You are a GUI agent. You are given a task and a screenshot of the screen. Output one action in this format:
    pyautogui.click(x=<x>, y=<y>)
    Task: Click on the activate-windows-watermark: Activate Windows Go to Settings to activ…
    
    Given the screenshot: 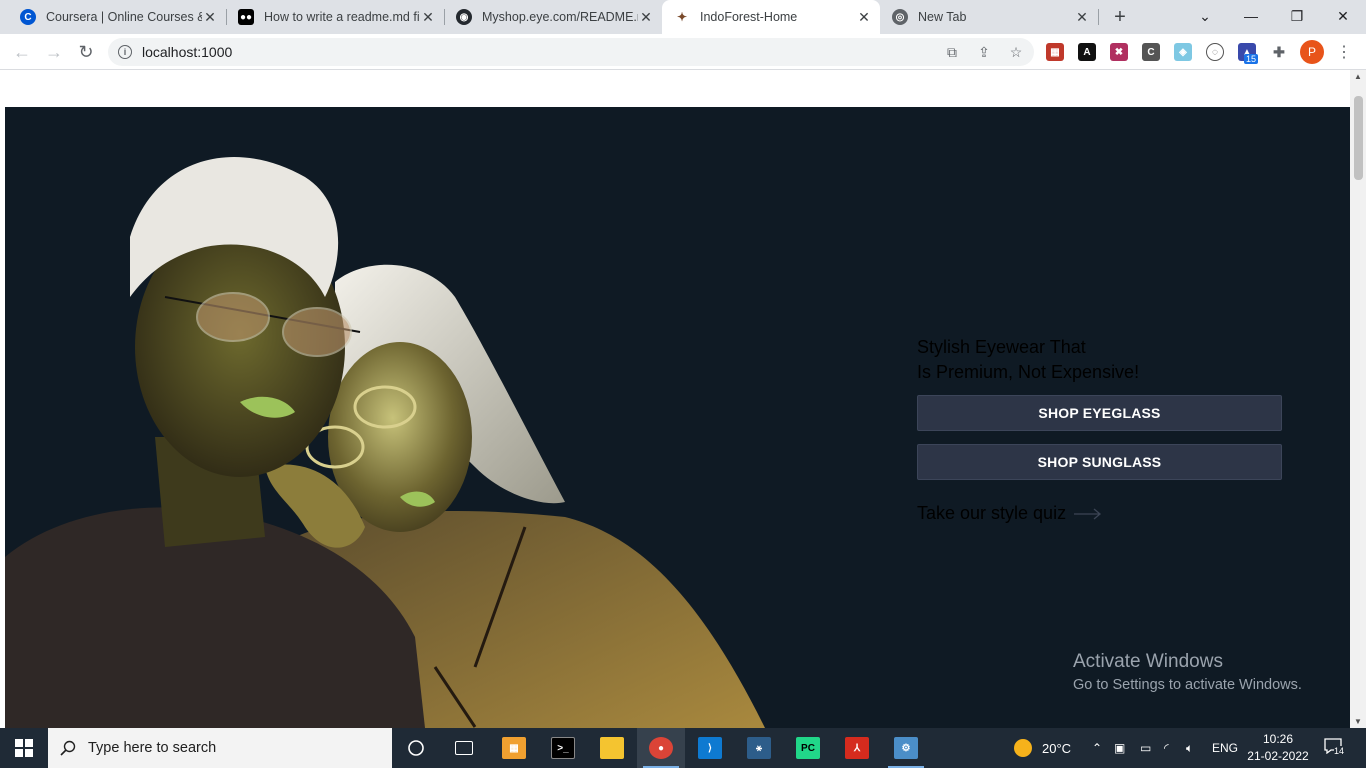 What is the action you would take?
    pyautogui.click(x=1187, y=672)
    